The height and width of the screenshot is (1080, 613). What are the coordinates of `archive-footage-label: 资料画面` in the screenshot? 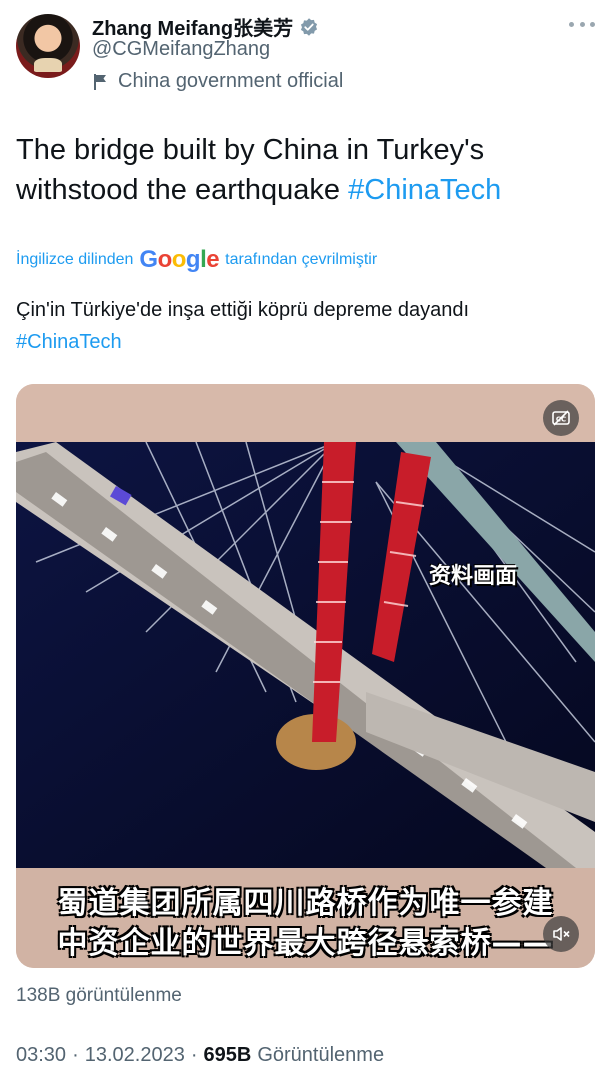 It's located at (472, 576).